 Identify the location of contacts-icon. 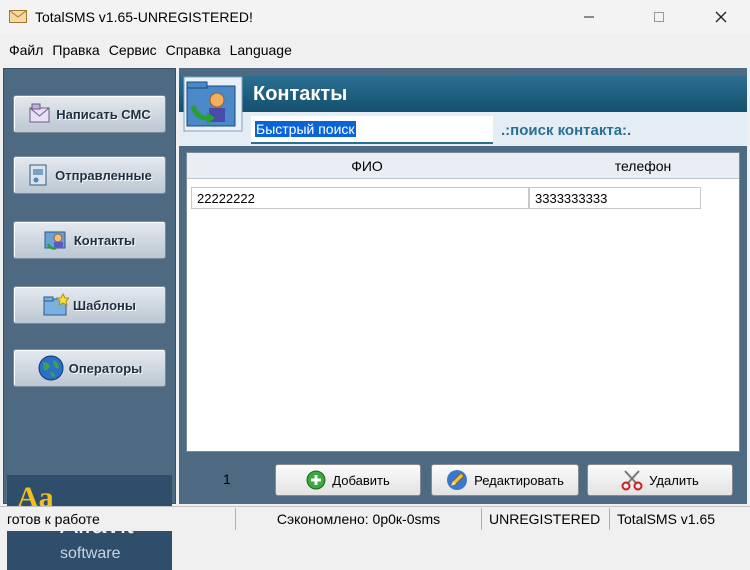
(55, 240).